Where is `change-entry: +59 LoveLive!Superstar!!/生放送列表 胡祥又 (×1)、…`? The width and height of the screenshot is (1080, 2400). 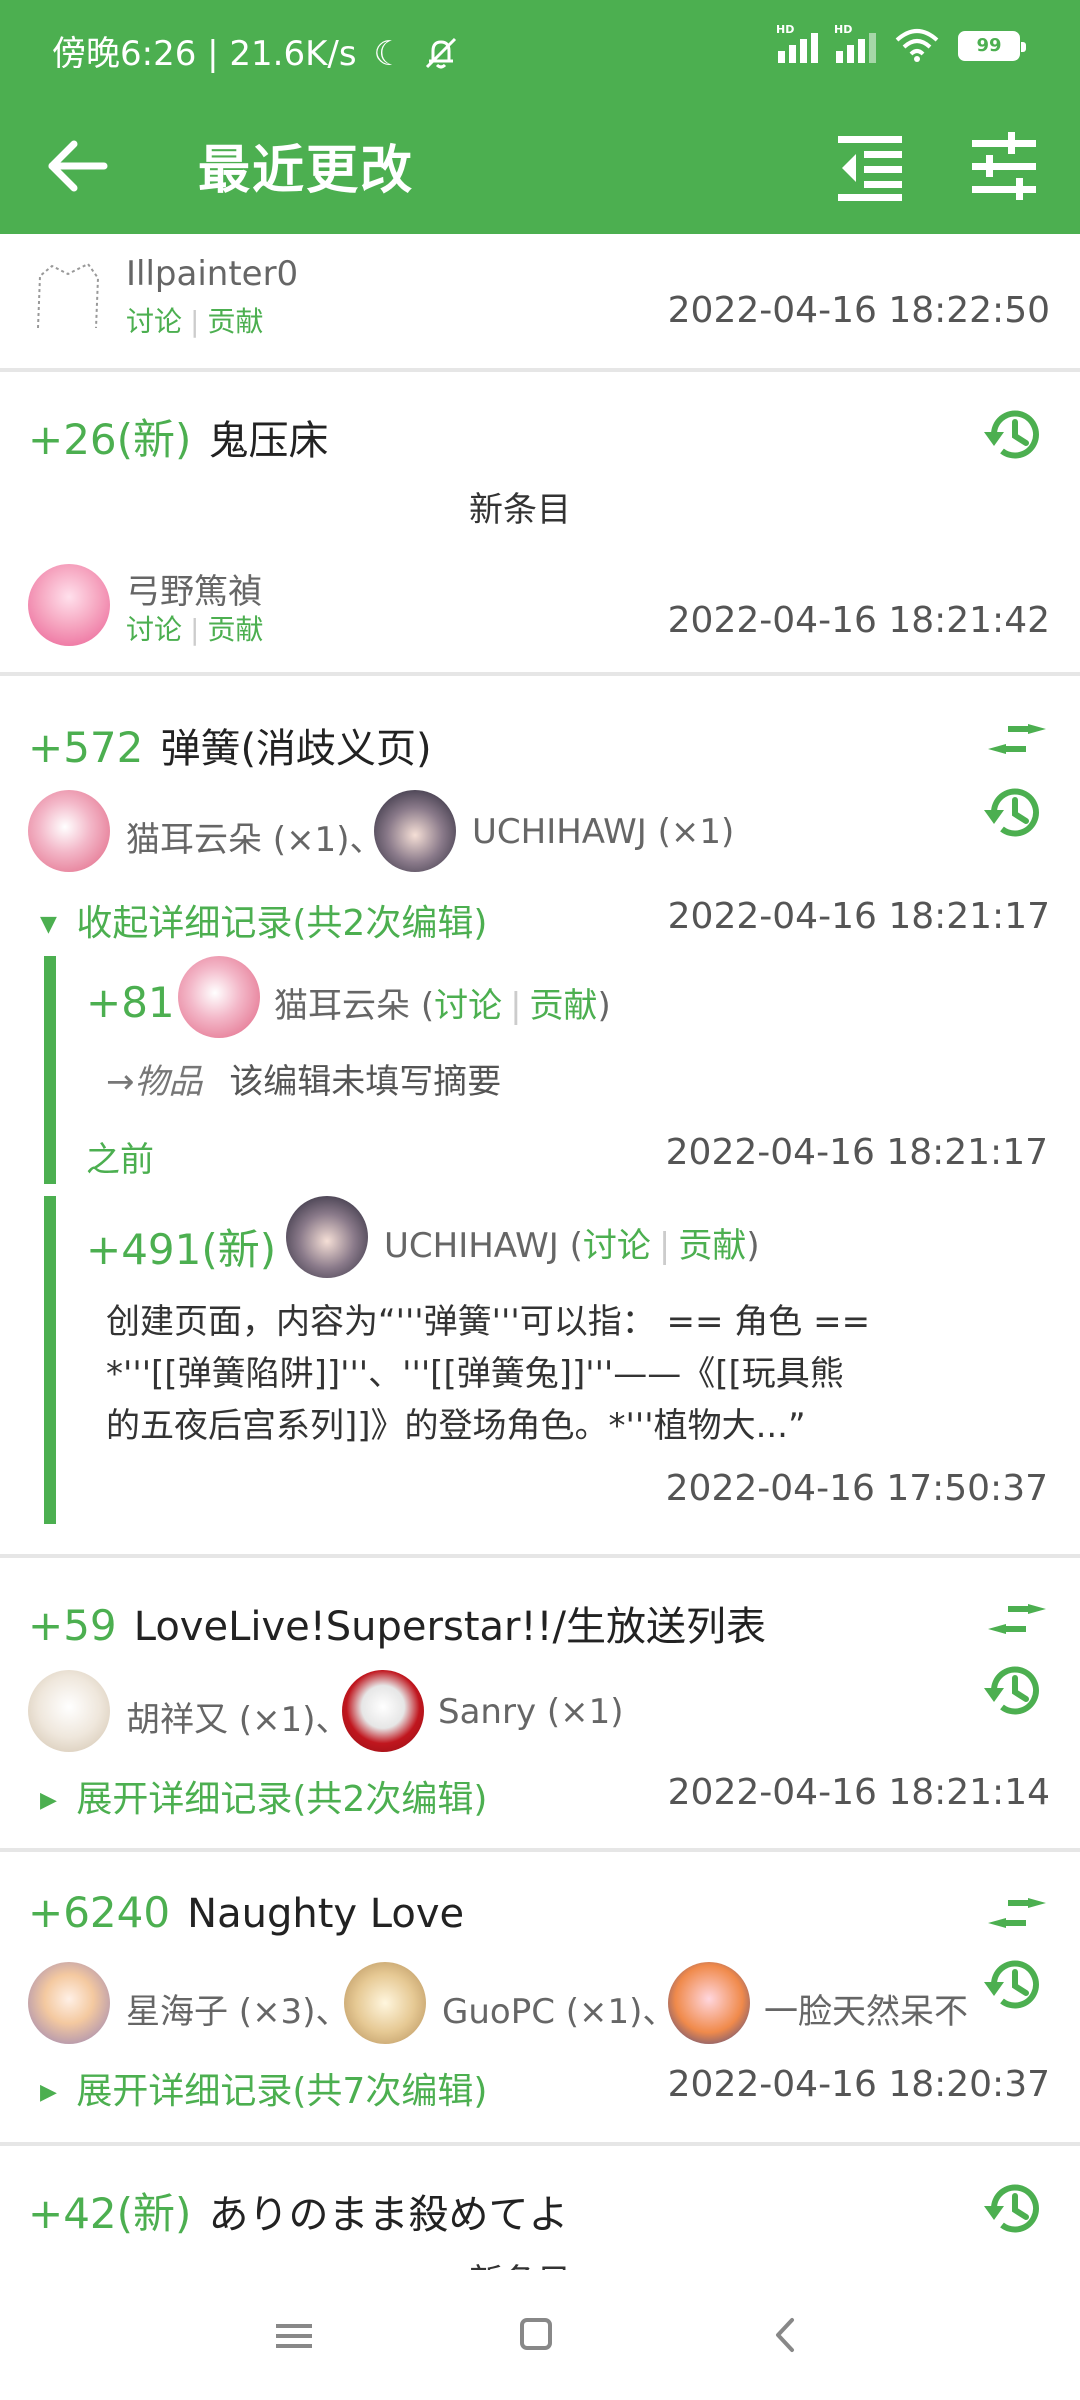
change-entry: +59 LoveLive!Superstar!!/生放送列表 胡祥又 (×1)、… is located at coordinates (540, 1705).